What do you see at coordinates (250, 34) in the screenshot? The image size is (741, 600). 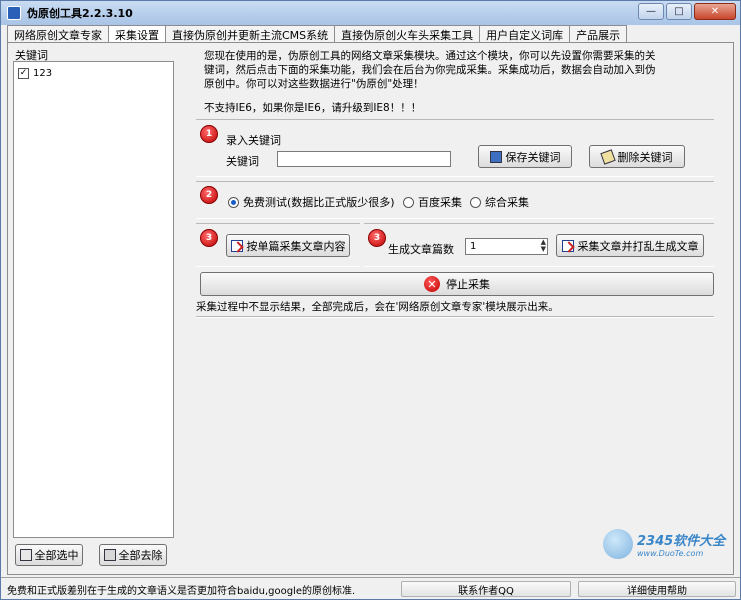 I see `tab-update-cms: 直接伪原创并更新主流CMS系统` at bounding box center [250, 34].